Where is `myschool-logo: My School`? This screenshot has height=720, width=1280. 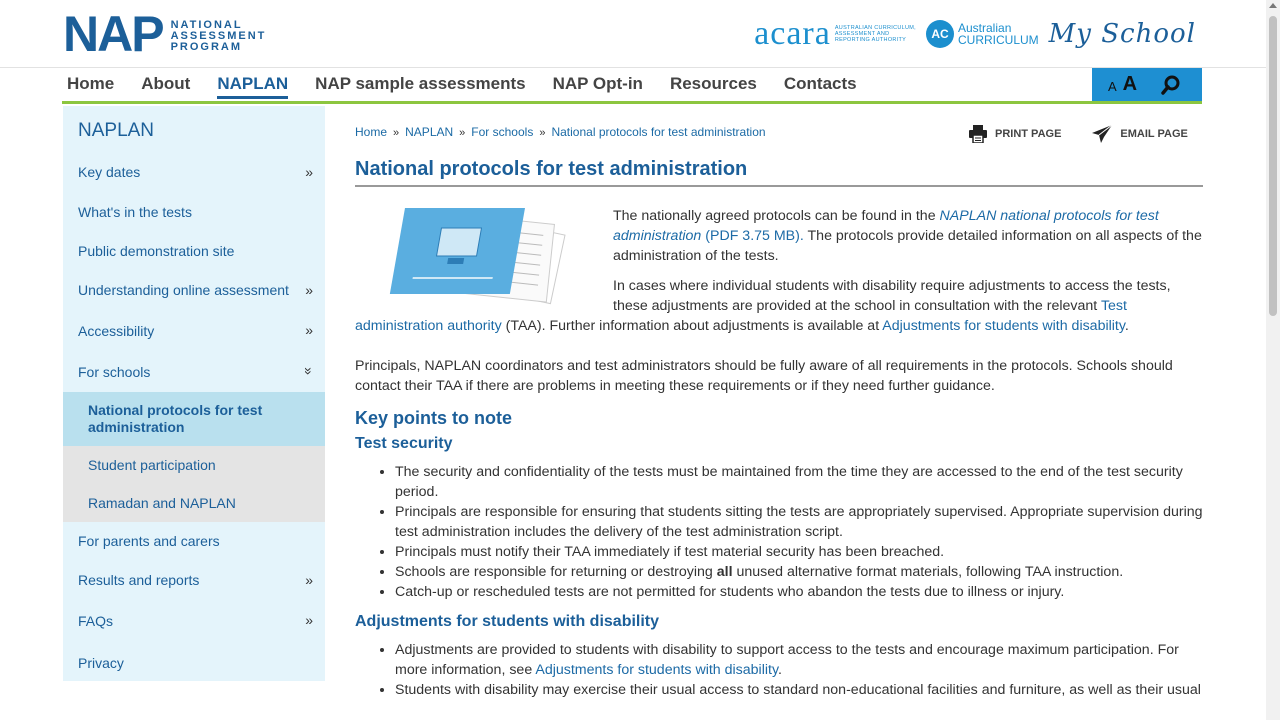 myschool-logo: My School is located at coordinates (1122, 34).